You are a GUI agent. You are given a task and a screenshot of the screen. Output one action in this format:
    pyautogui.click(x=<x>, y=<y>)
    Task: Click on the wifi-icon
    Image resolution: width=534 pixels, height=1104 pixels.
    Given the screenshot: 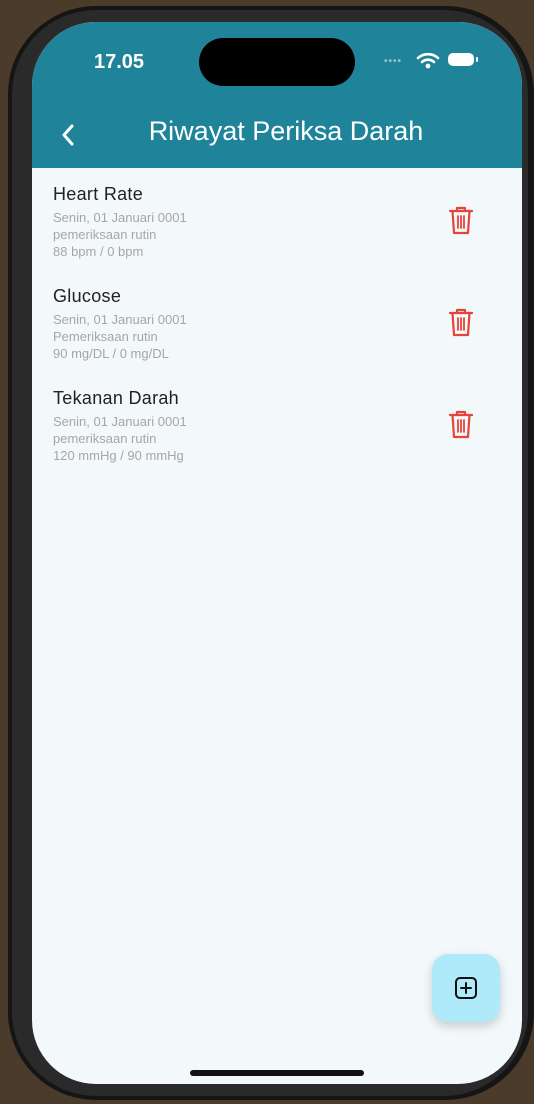 What is the action you would take?
    pyautogui.click(x=428, y=60)
    